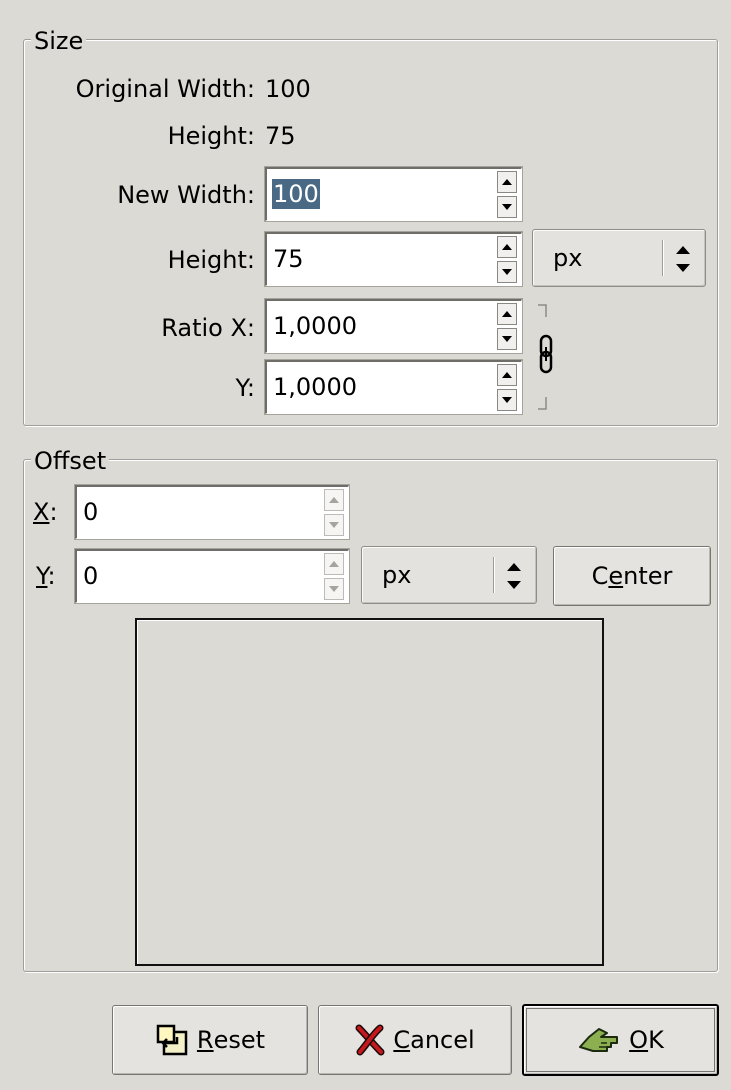  What do you see at coordinates (393, 326) in the screenshot?
I see `ratio-x-spinbox: 1,0000` at bounding box center [393, 326].